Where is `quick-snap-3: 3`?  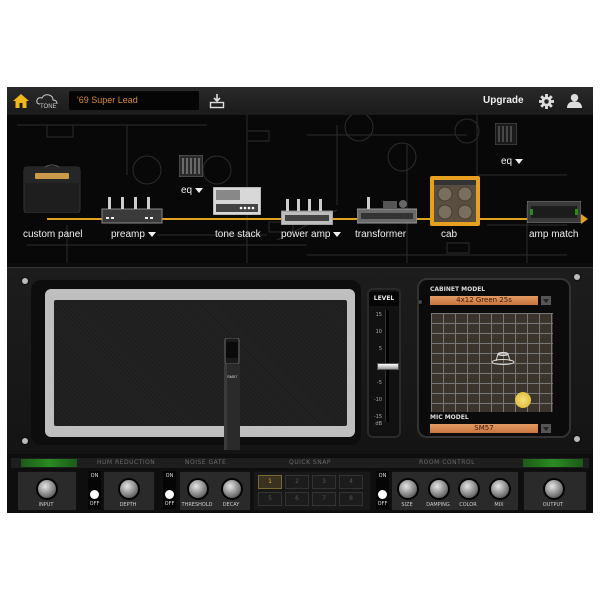 quick-snap-3: 3 is located at coordinates (324, 482).